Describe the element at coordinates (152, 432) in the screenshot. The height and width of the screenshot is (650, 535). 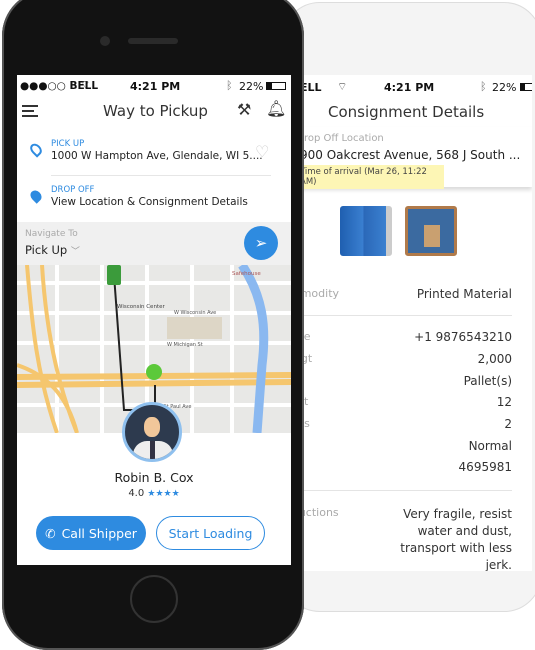
I see `driver-avatar` at that location.